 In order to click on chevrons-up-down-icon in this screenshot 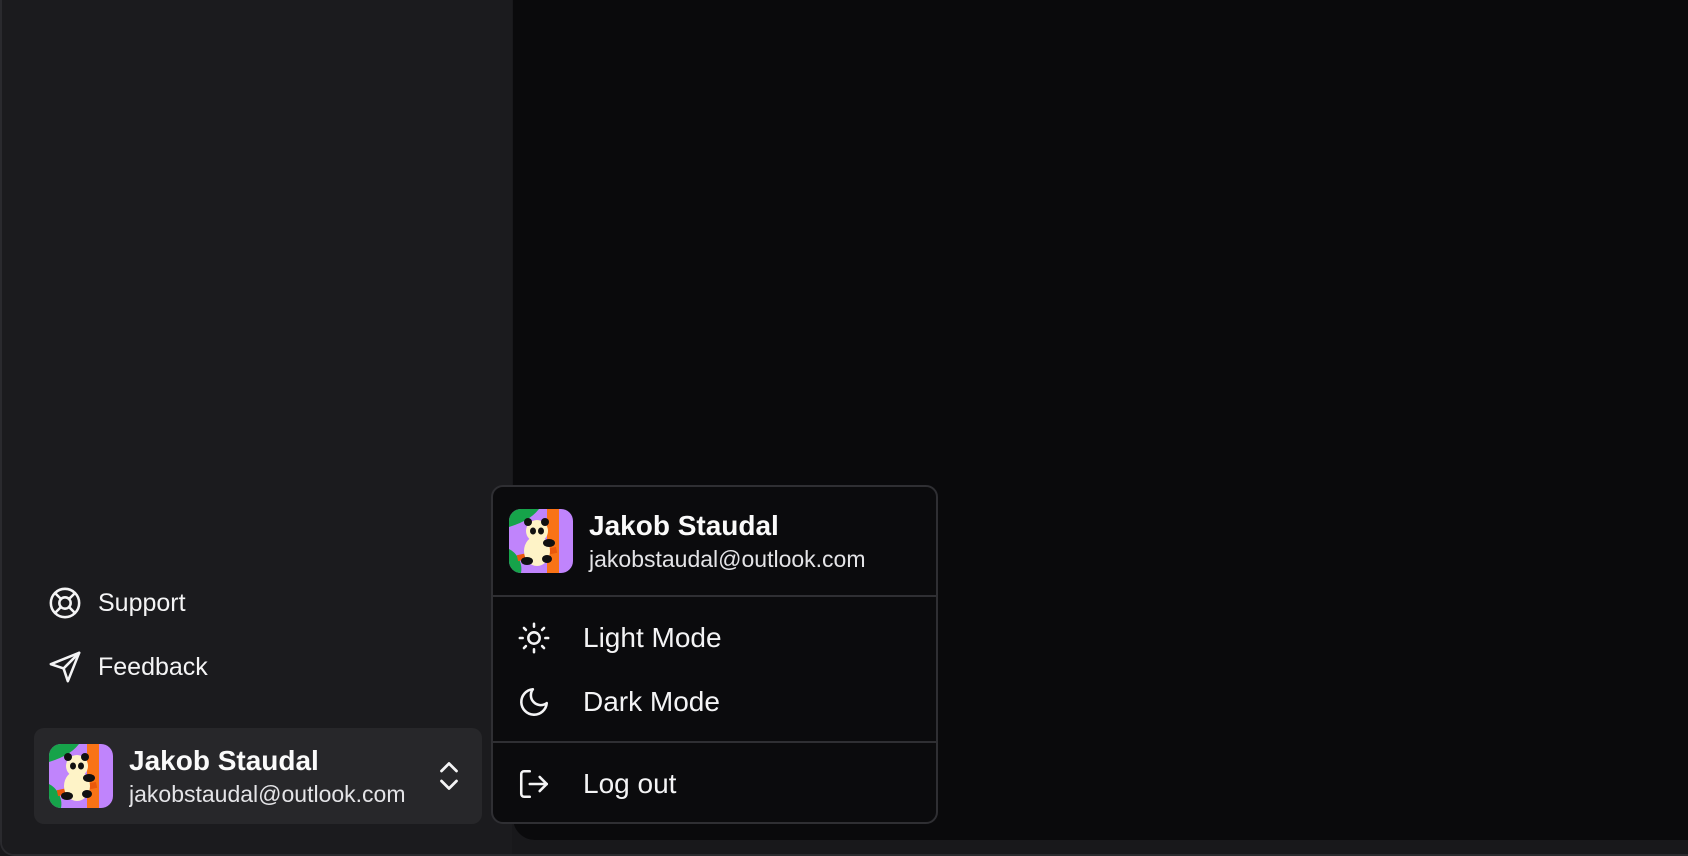, I will do `click(449, 776)`.